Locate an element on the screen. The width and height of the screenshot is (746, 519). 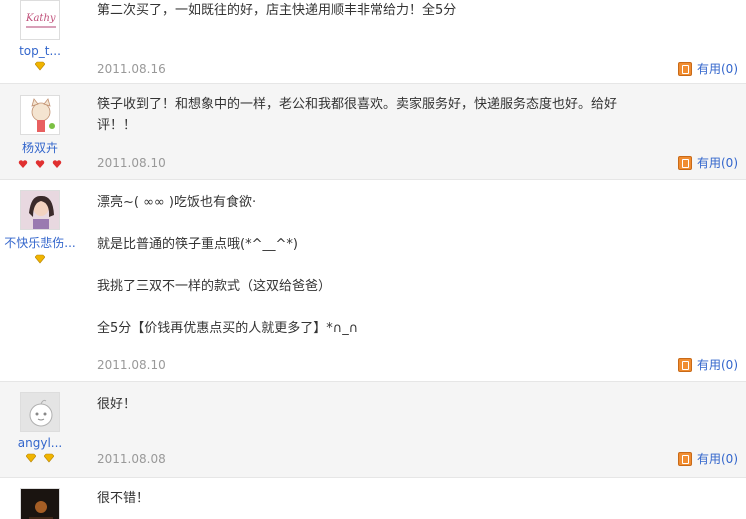
review-item: 很不错！ is located at coordinates (373, 498).